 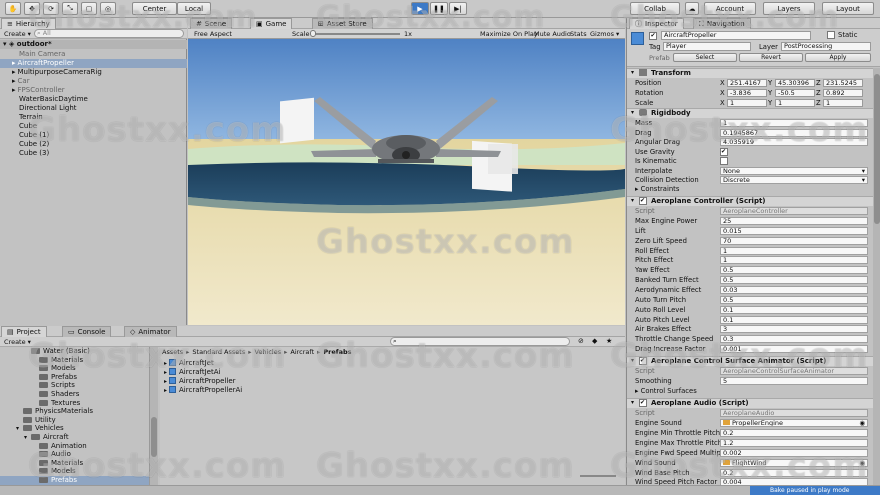 I want to click on breadcrumb-item: Vehicles, so click(x=267, y=352).